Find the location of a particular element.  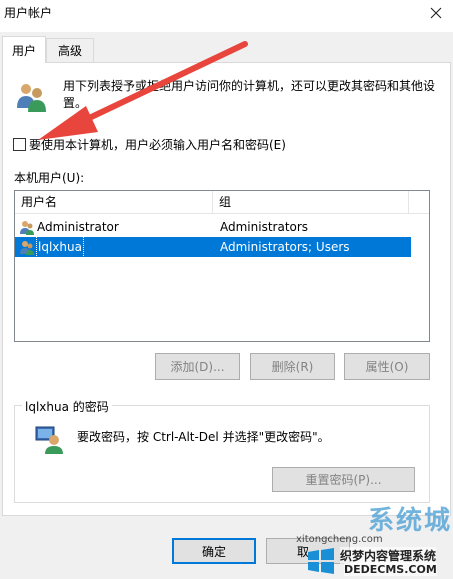

close-button is located at coordinates (436, 13).